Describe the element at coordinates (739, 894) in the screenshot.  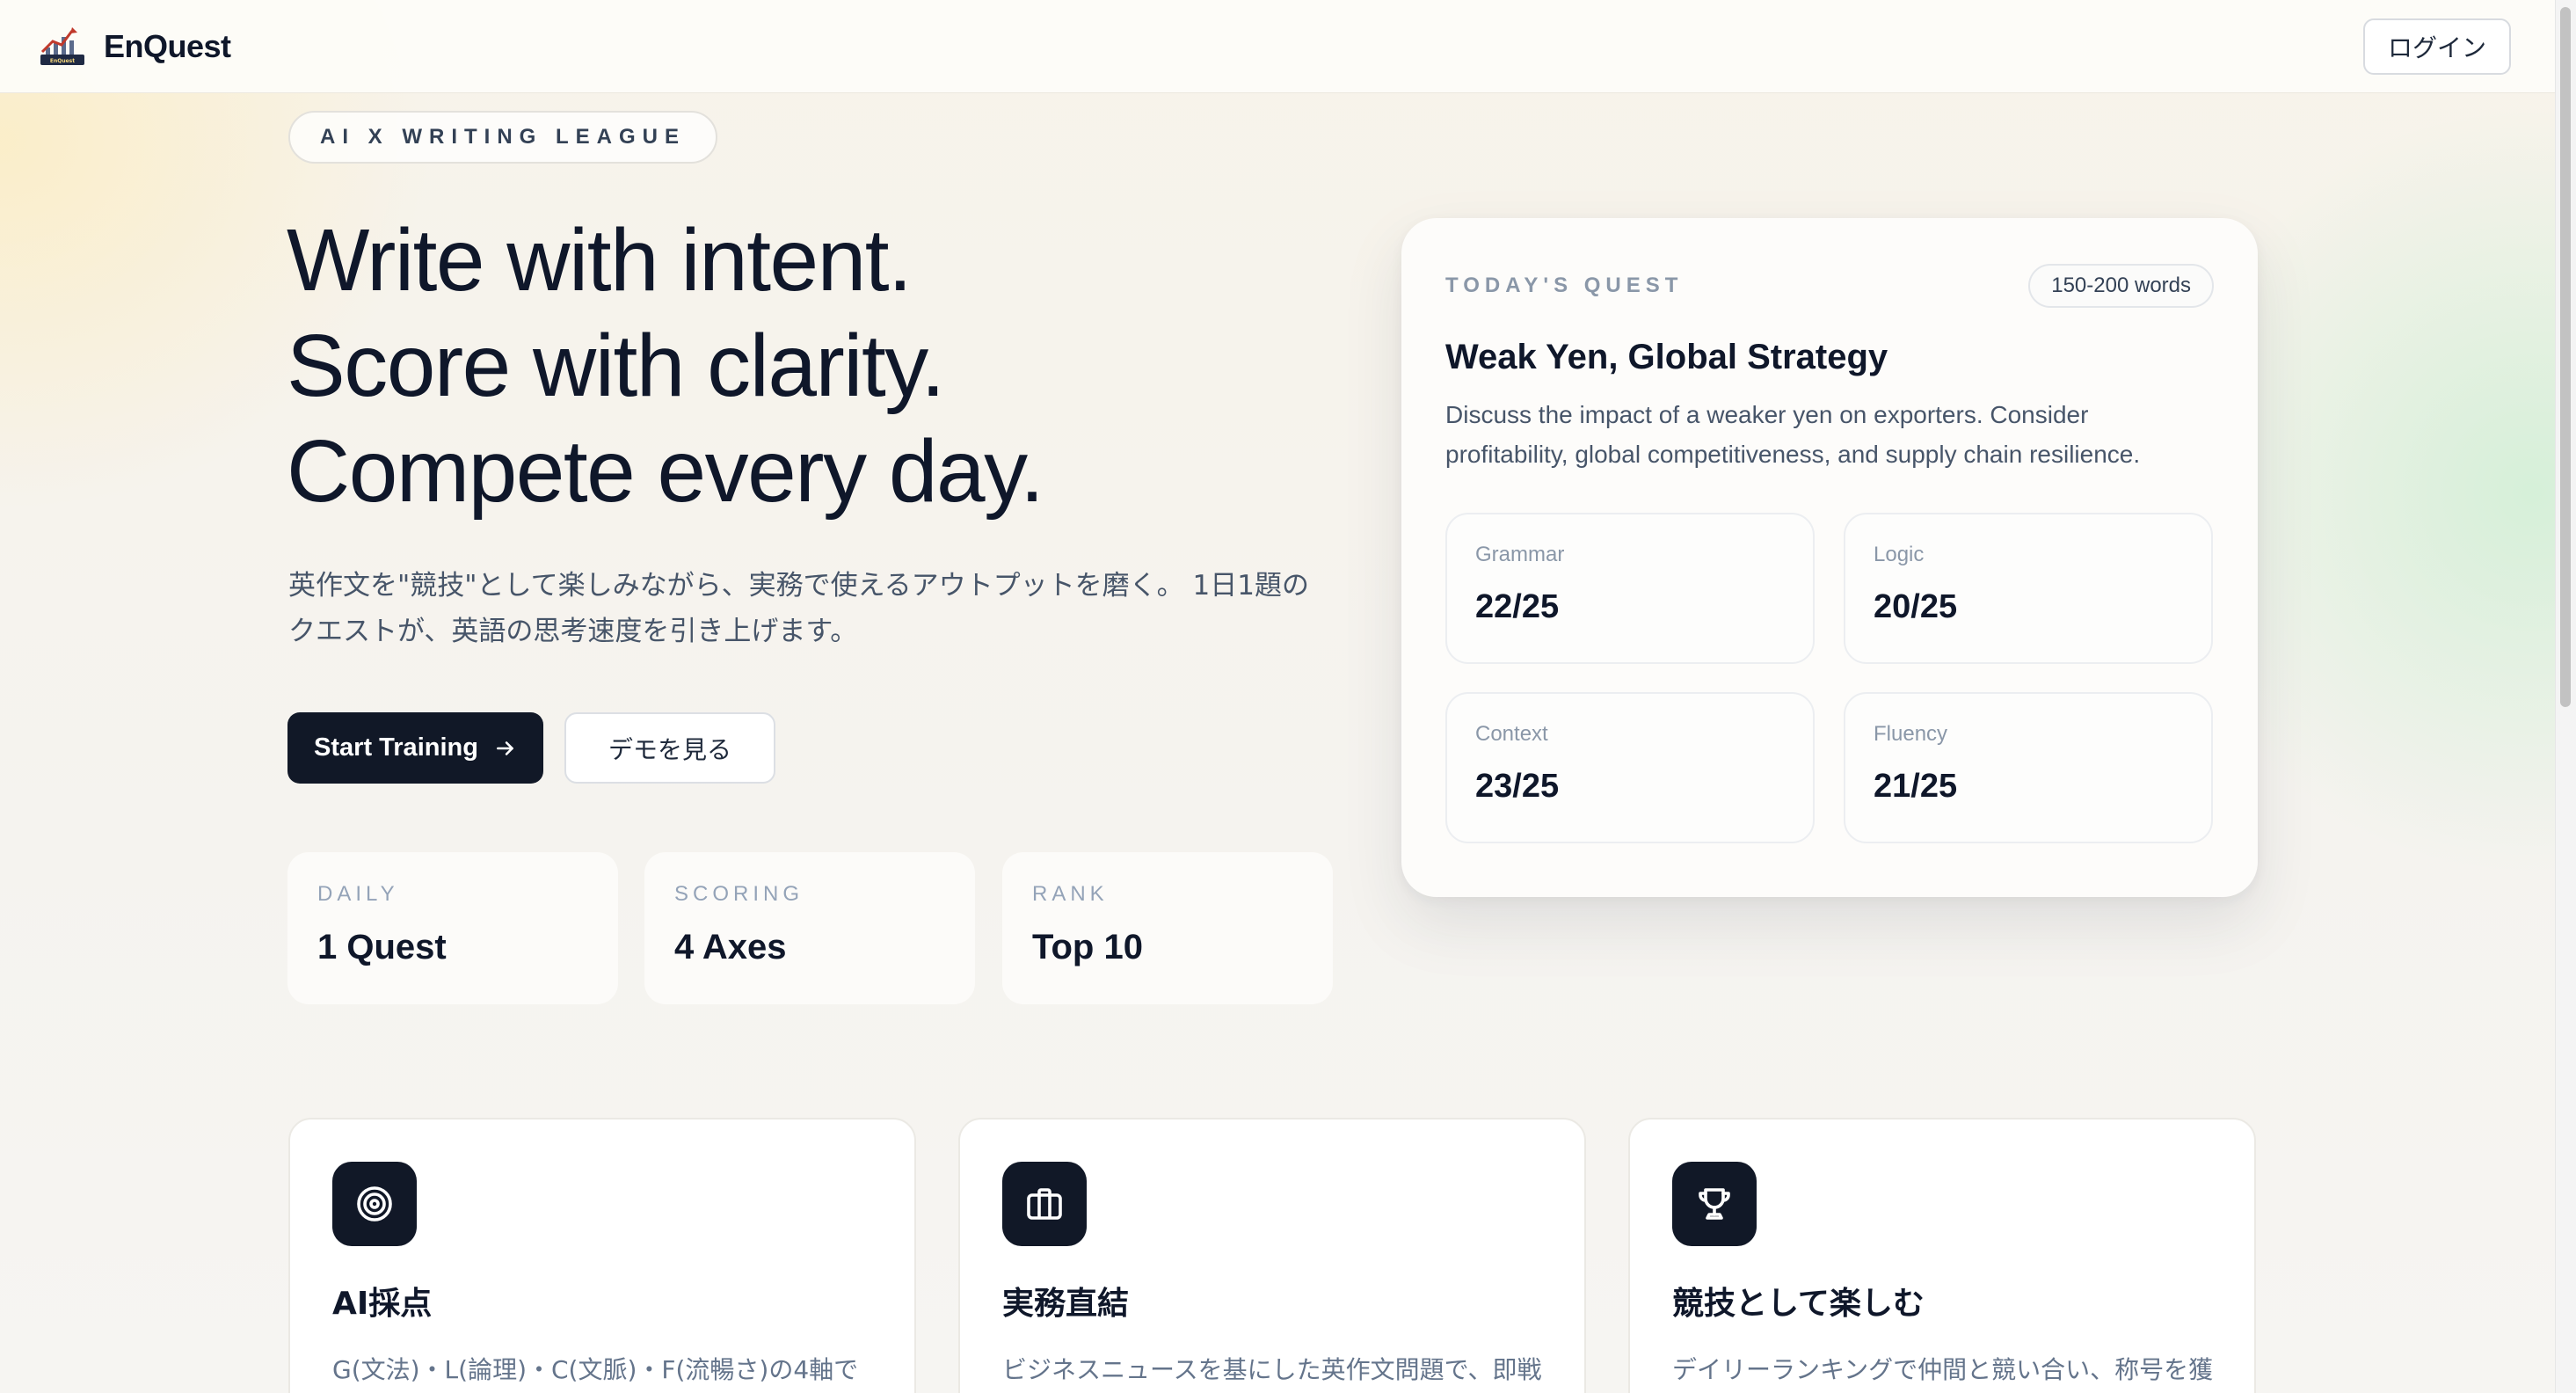
I see `stat-label: SCORING` at that location.